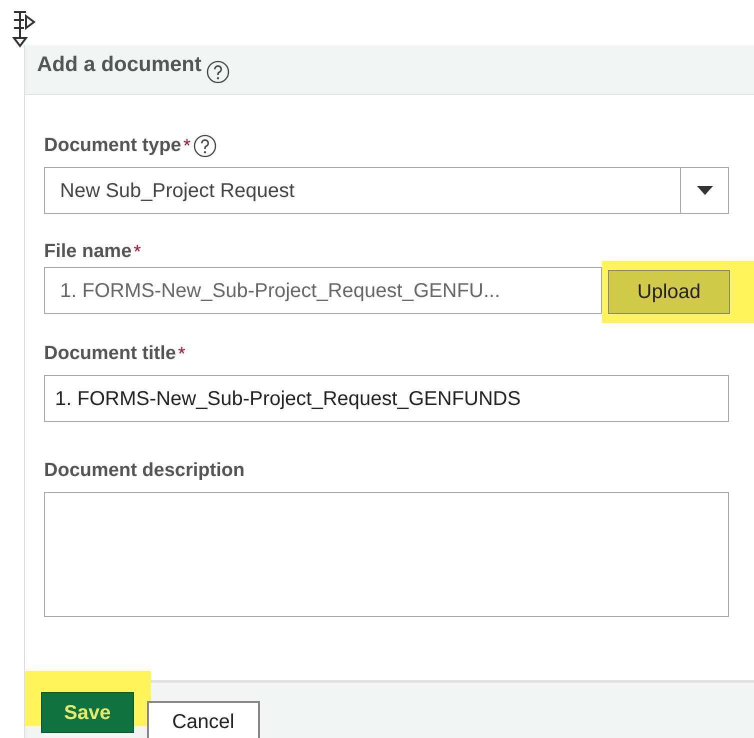 Image resolution: width=754 pixels, height=738 pixels. Describe the element at coordinates (119, 65) in the screenshot. I see `dialog-title: Add a document` at that location.